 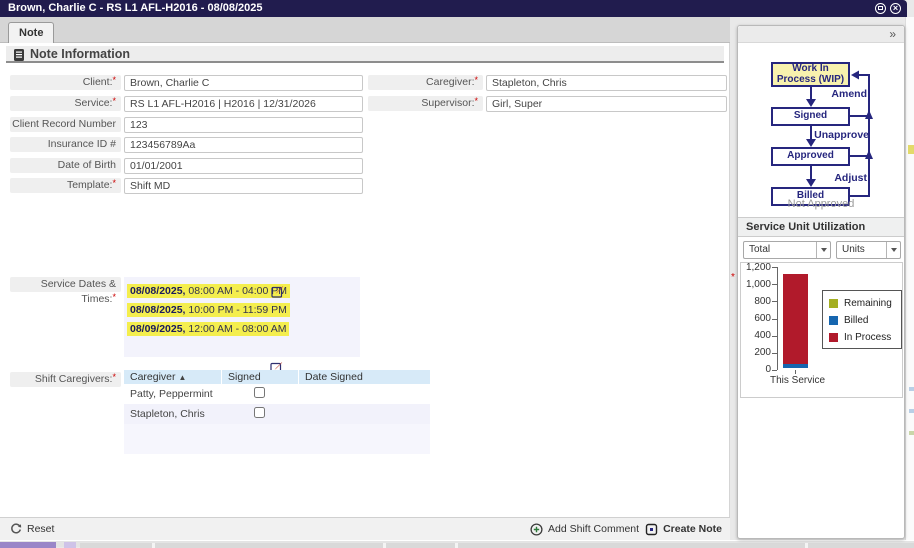 I want to click on insurance-id-field: 123456789Aa, so click(x=243, y=145).